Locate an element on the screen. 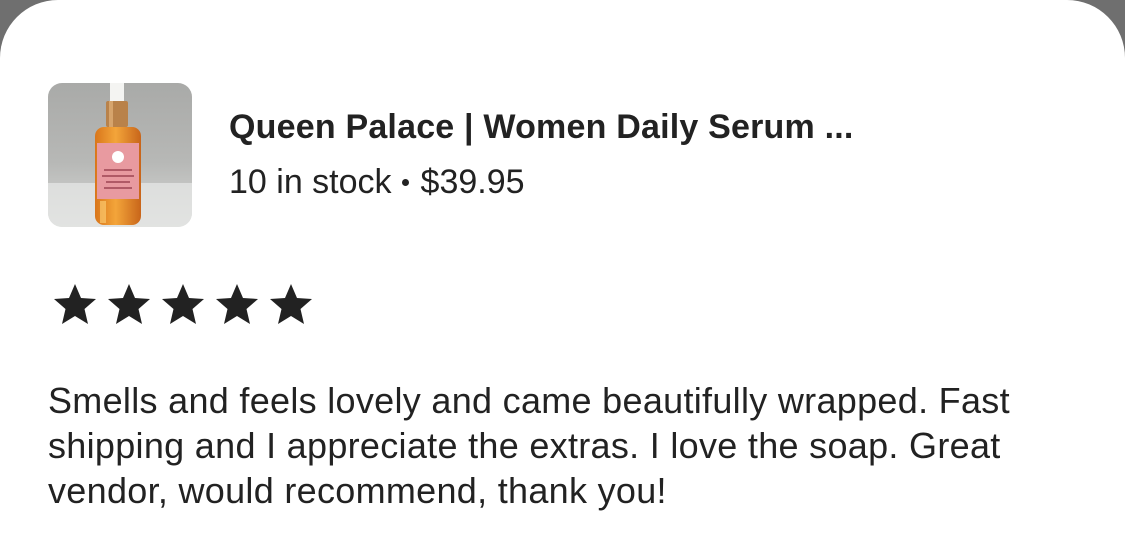 The width and height of the screenshot is (1125, 560). listing-meta: 10 in stock $39.95 is located at coordinates (541, 182).